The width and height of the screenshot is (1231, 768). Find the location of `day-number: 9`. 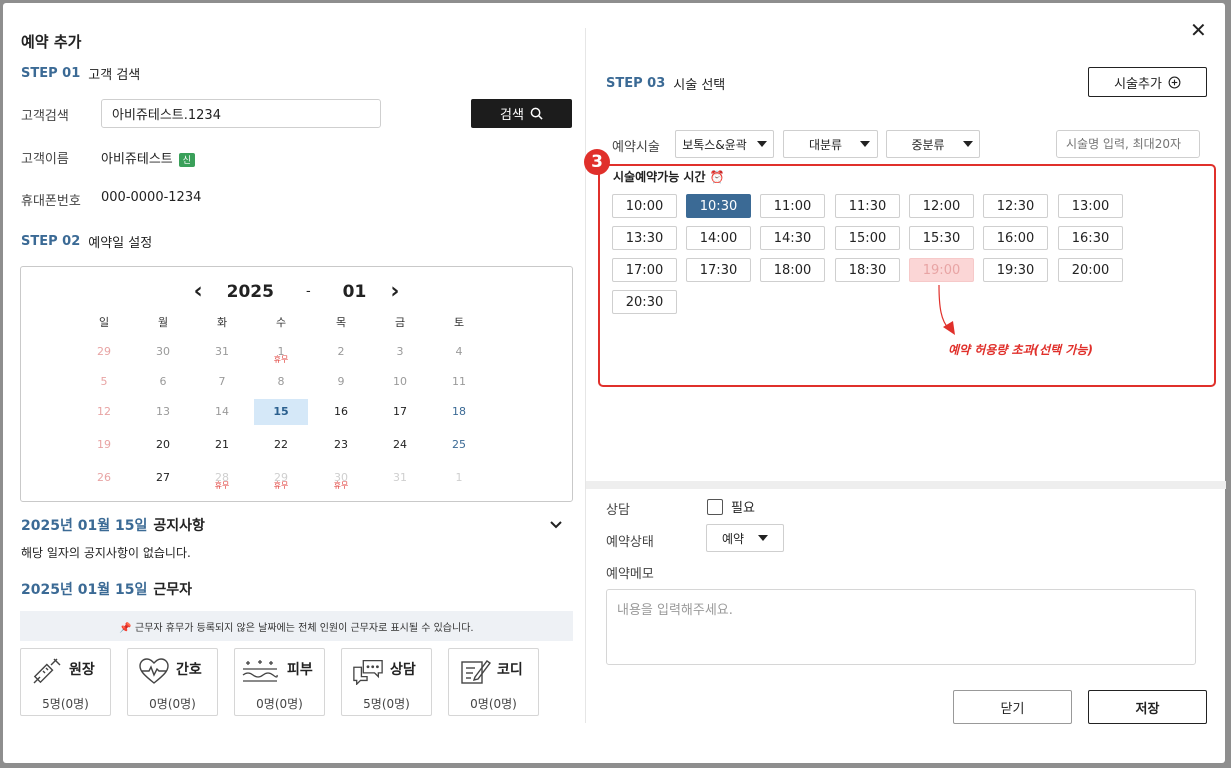

day-number: 9 is located at coordinates (341, 381).